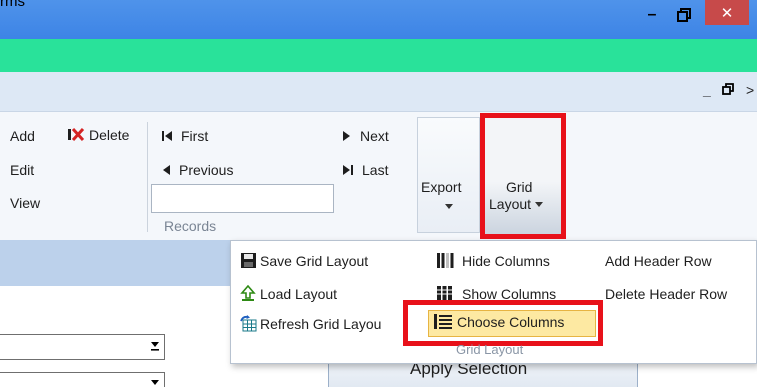  Describe the element at coordinates (190, 226) in the screenshot. I see `records-group-label: Records` at that location.